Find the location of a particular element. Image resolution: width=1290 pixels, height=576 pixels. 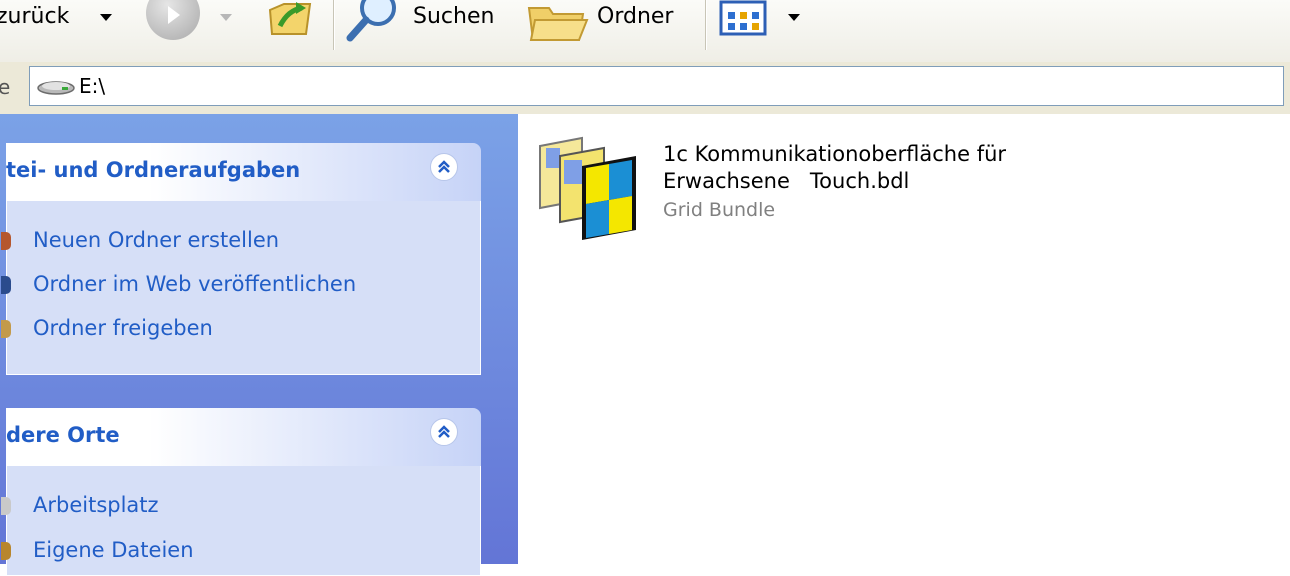

file-folder-tasks-header: tei- und Ordneraufgaben is located at coordinates (243, 172).